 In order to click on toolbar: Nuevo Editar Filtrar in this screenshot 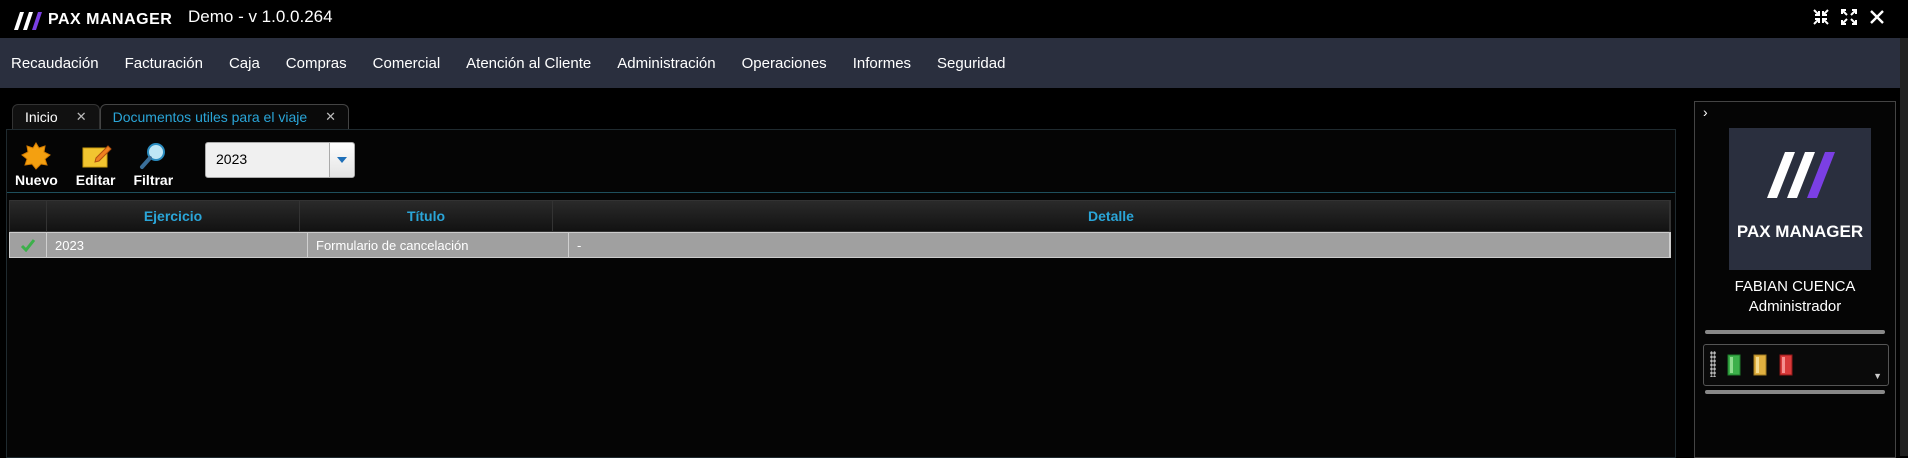, I will do `click(94, 163)`.